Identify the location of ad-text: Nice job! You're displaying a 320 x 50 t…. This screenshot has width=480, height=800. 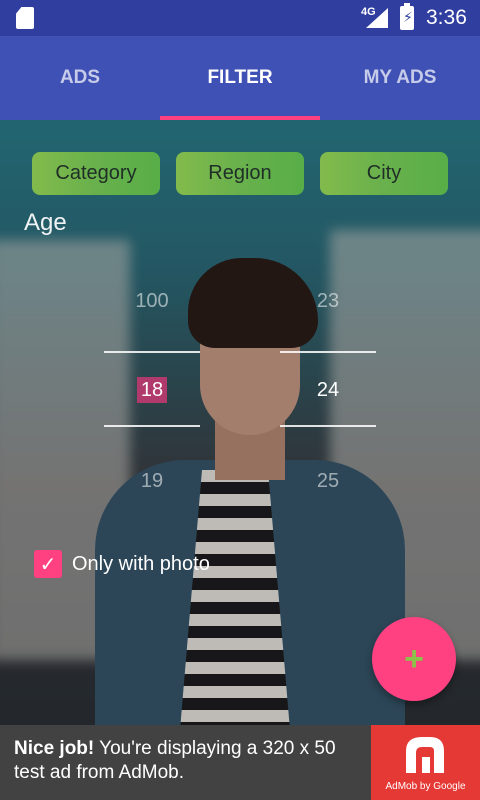
(189, 761).